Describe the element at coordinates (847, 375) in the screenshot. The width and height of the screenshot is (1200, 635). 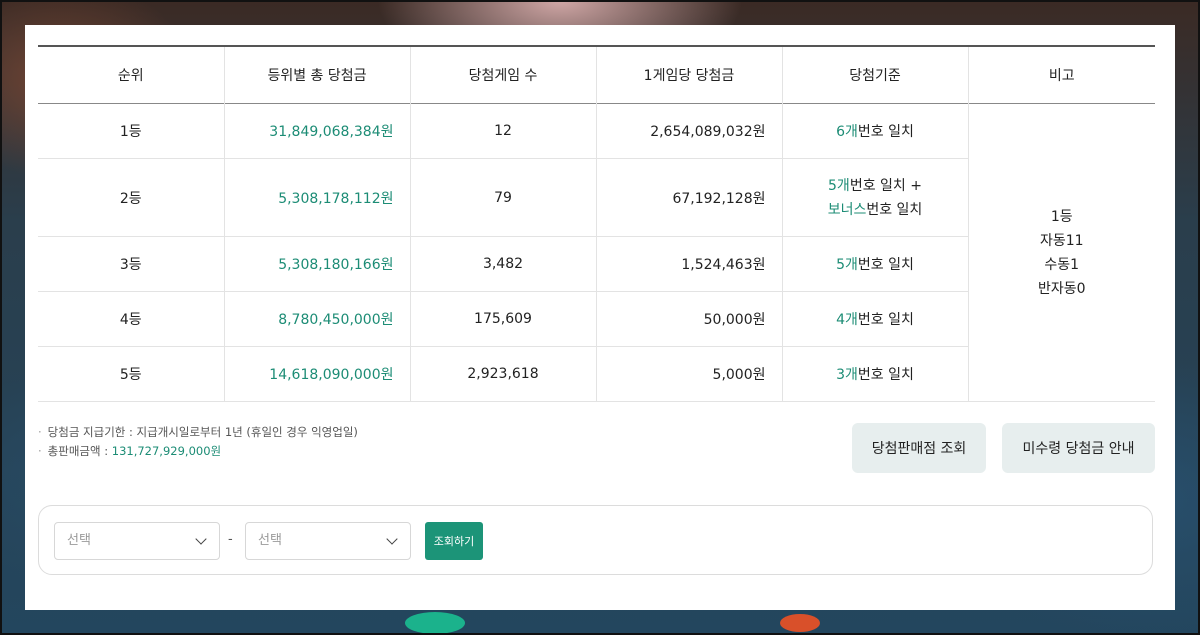
I see `criteria-highlight: 3개` at that location.